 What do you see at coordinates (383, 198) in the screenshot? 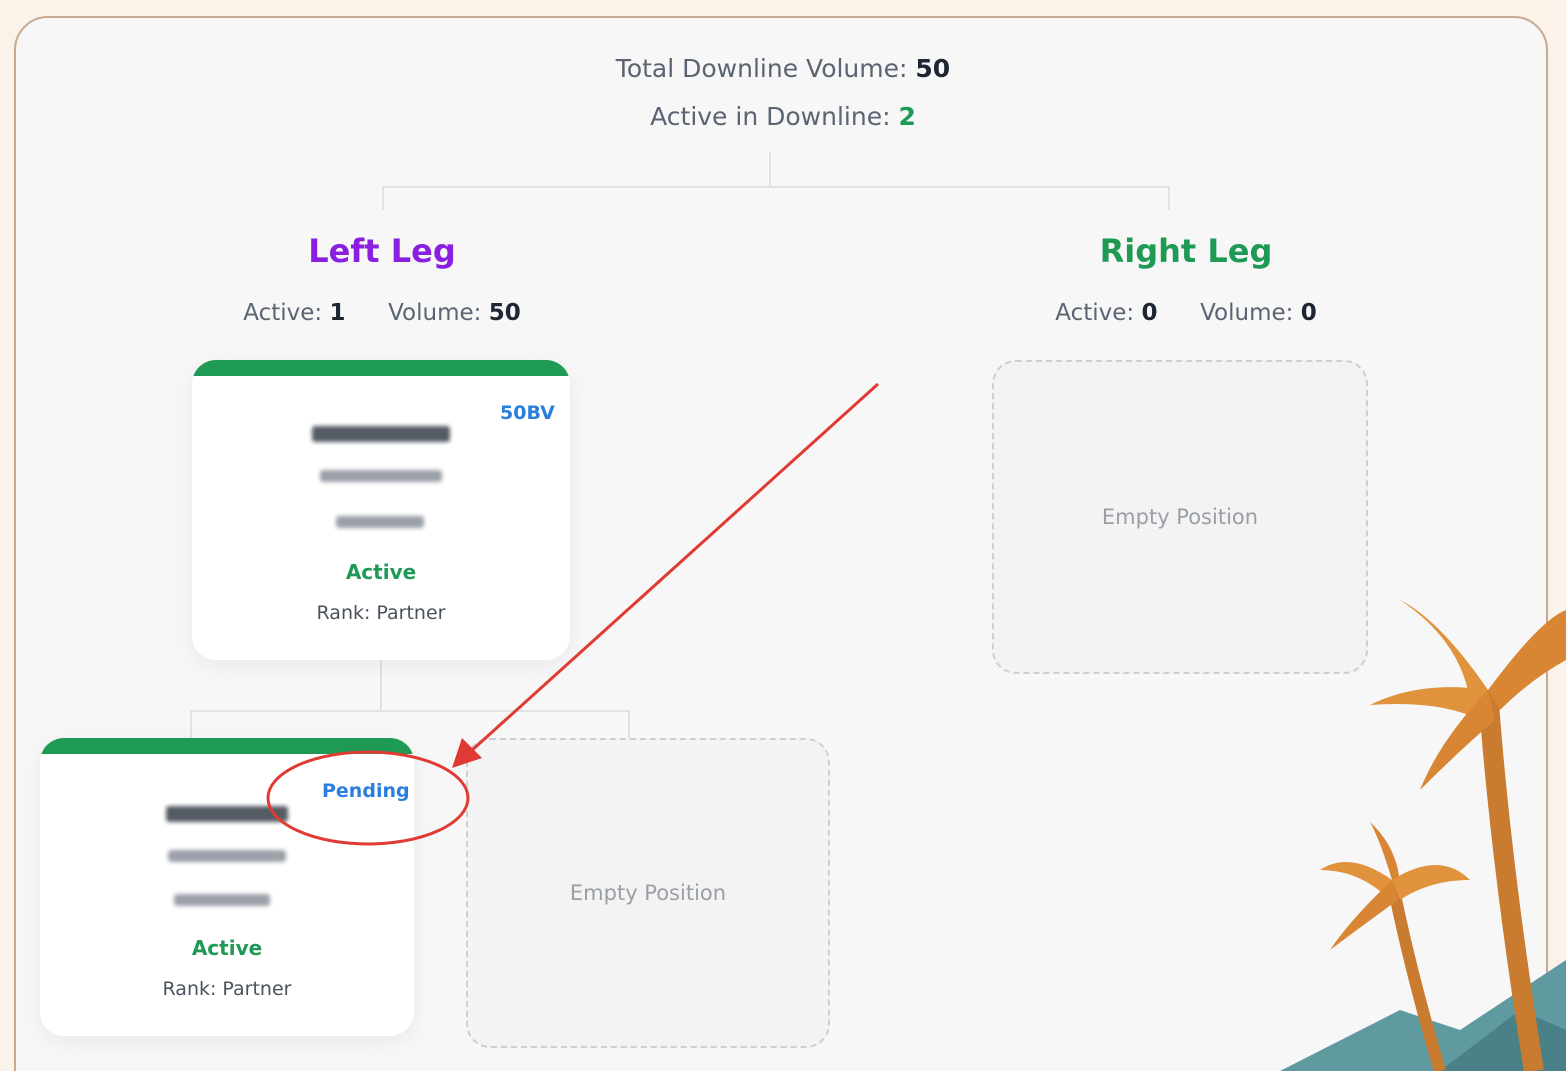
I see `left-leg-connector` at bounding box center [383, 198].